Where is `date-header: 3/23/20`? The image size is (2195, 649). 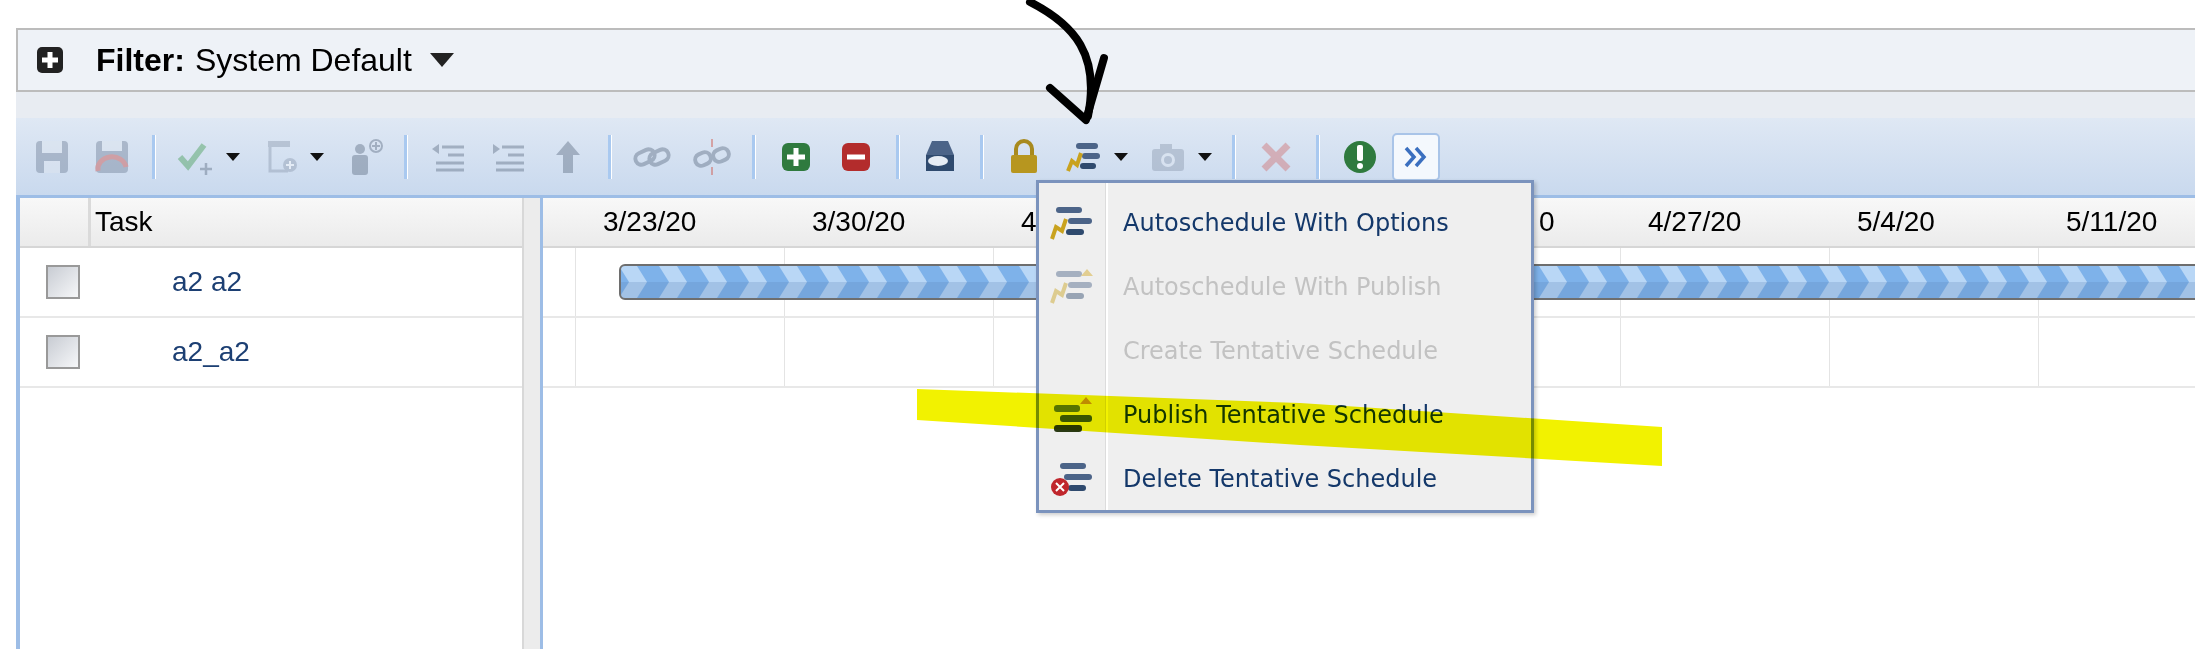 date-header: 3/23/20 is located at coordinates (649, 222).